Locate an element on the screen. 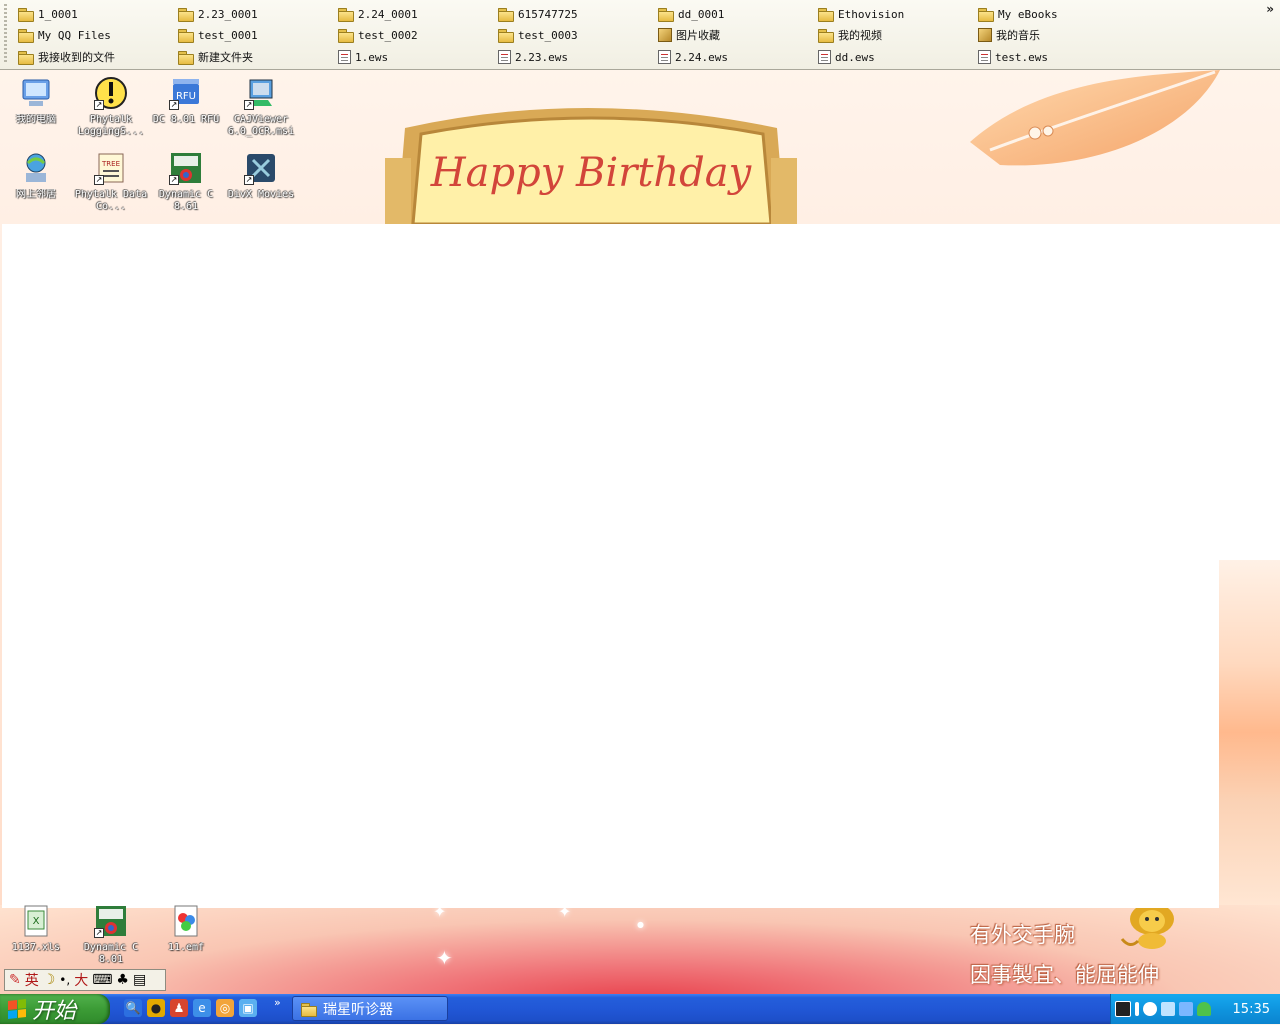 Image resolution: width=1280 pixels, height=1025 pixels. umbrella-tray-icon is located at coordinates (1204, 1009).